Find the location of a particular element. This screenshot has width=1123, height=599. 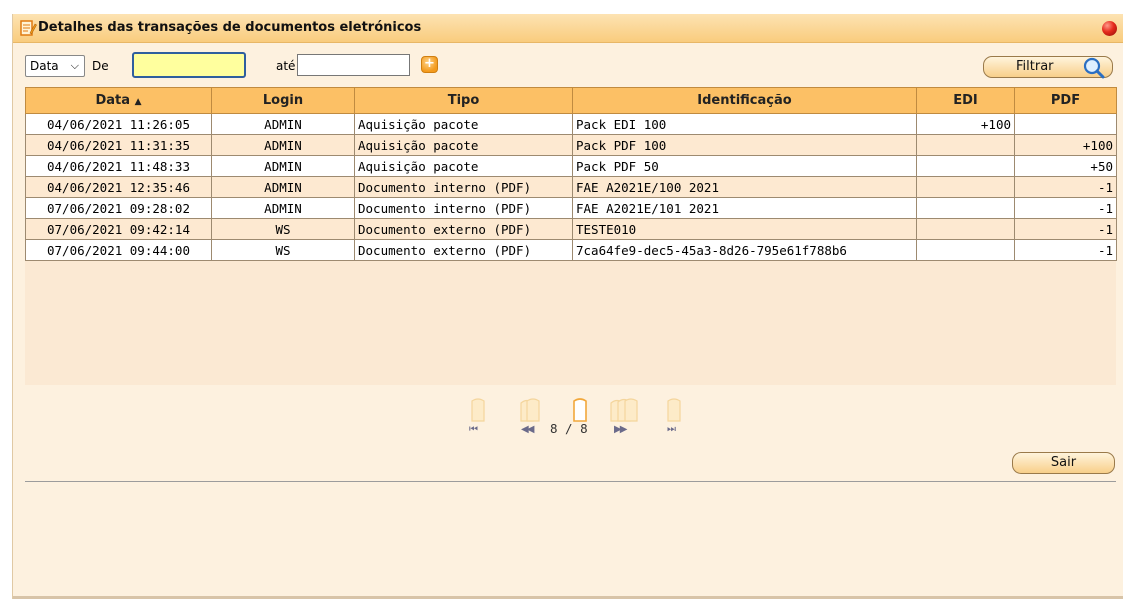

first-page-icon: ⏮ is located at coordinates (473, 429).